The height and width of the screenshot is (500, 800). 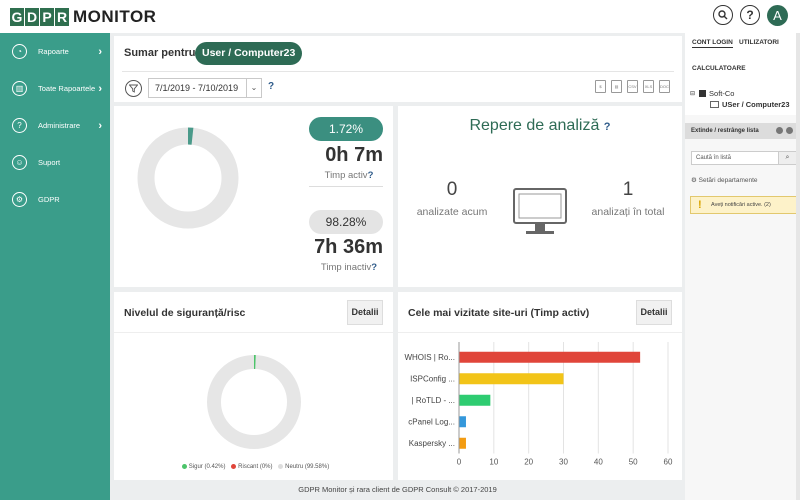 I want to click on logo-letters: G D P R, so click(x=39, y=17).